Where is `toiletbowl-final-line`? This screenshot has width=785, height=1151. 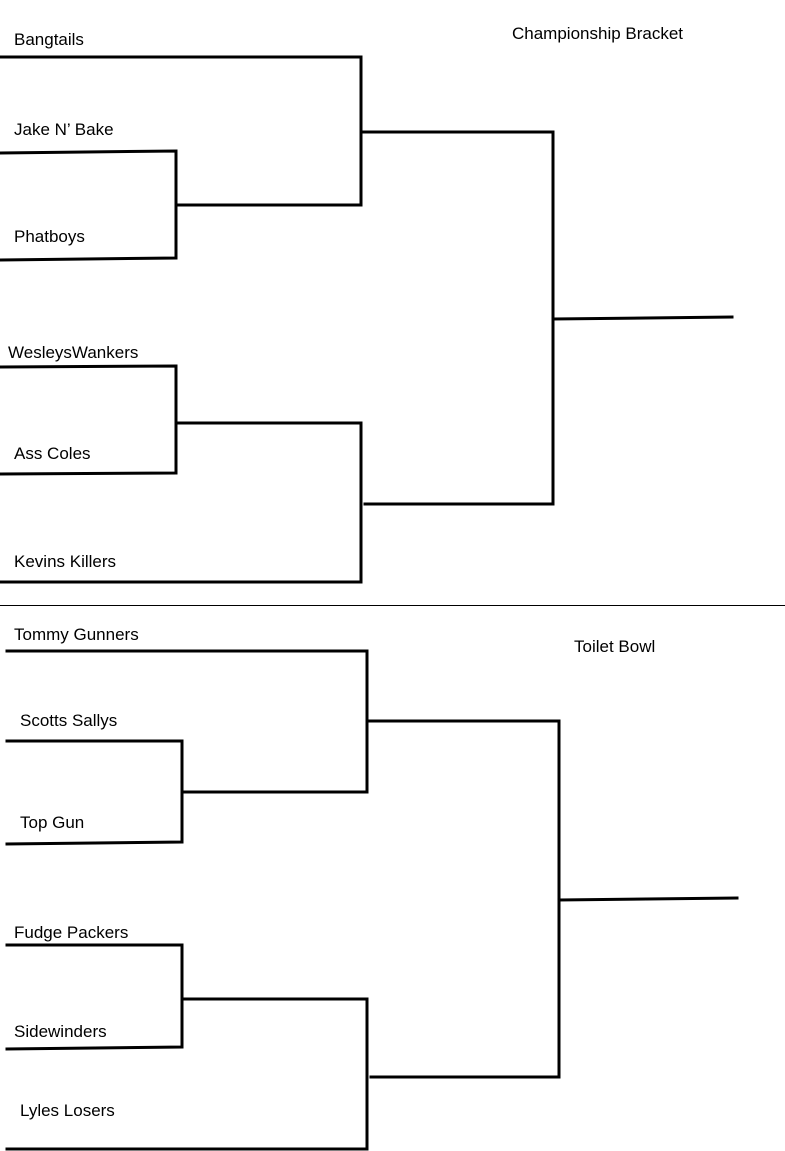
toiletbowl-final-line is located at coordinates (648, 899).